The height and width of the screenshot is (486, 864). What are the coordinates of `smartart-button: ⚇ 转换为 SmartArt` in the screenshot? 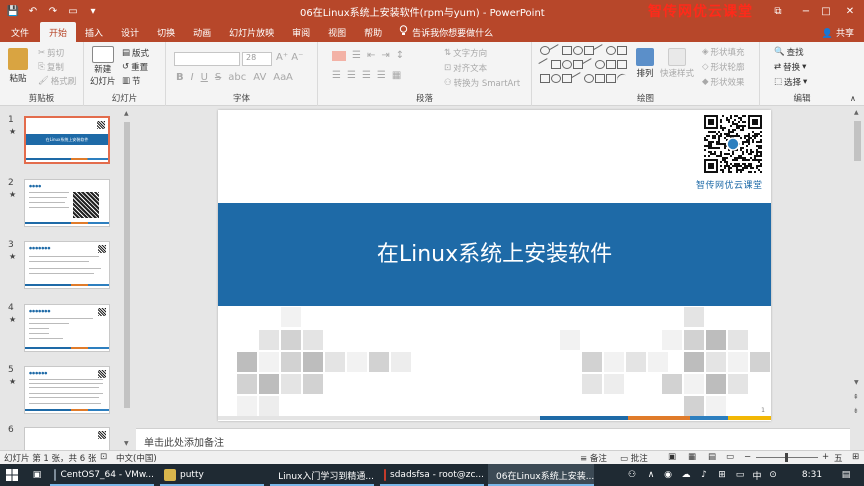 It's located at (482, 83).